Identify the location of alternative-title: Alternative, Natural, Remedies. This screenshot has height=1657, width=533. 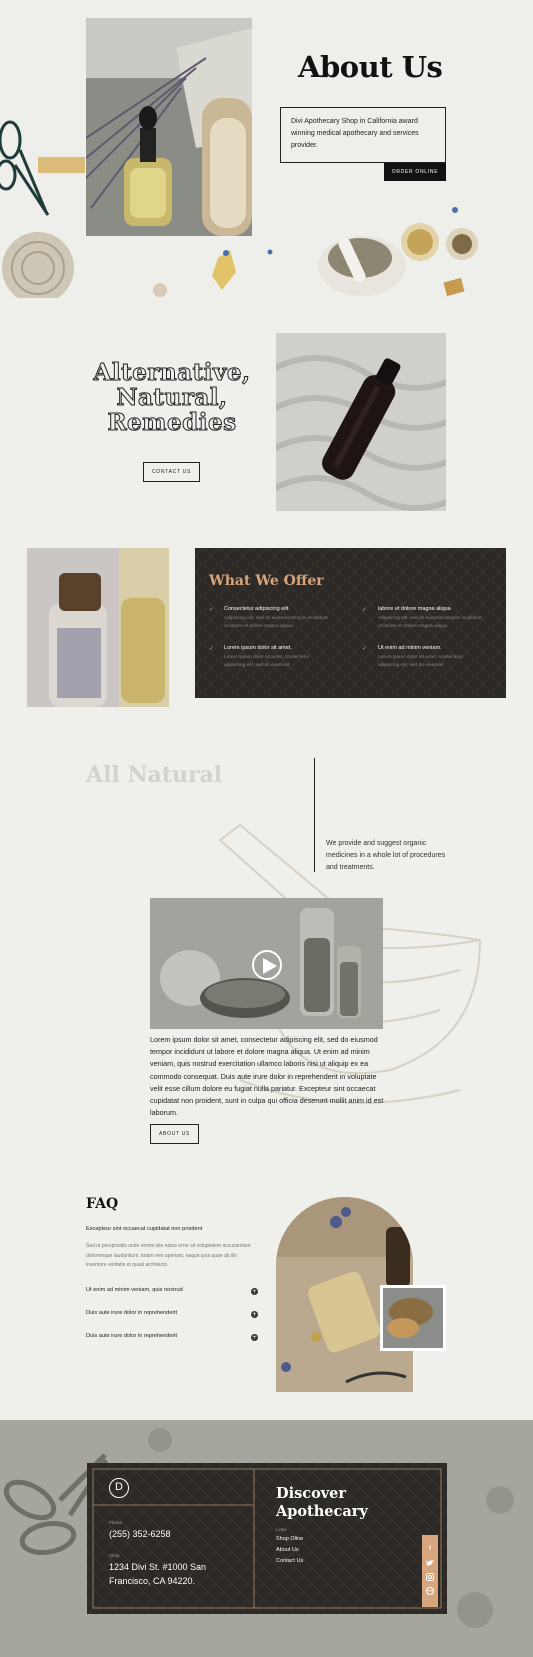
(172, 397).